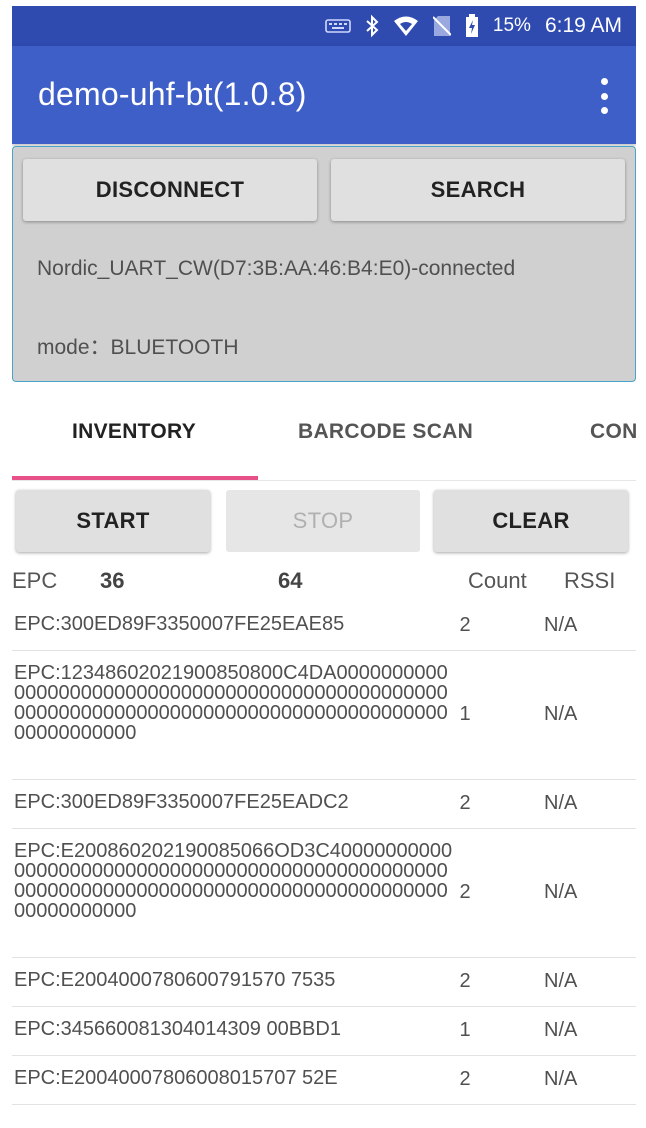  Describe the element at coordinates (181, 802) in the screenshot. I see `epc-value: EPC:300ED89F3350007FE25EADC2` at that location.